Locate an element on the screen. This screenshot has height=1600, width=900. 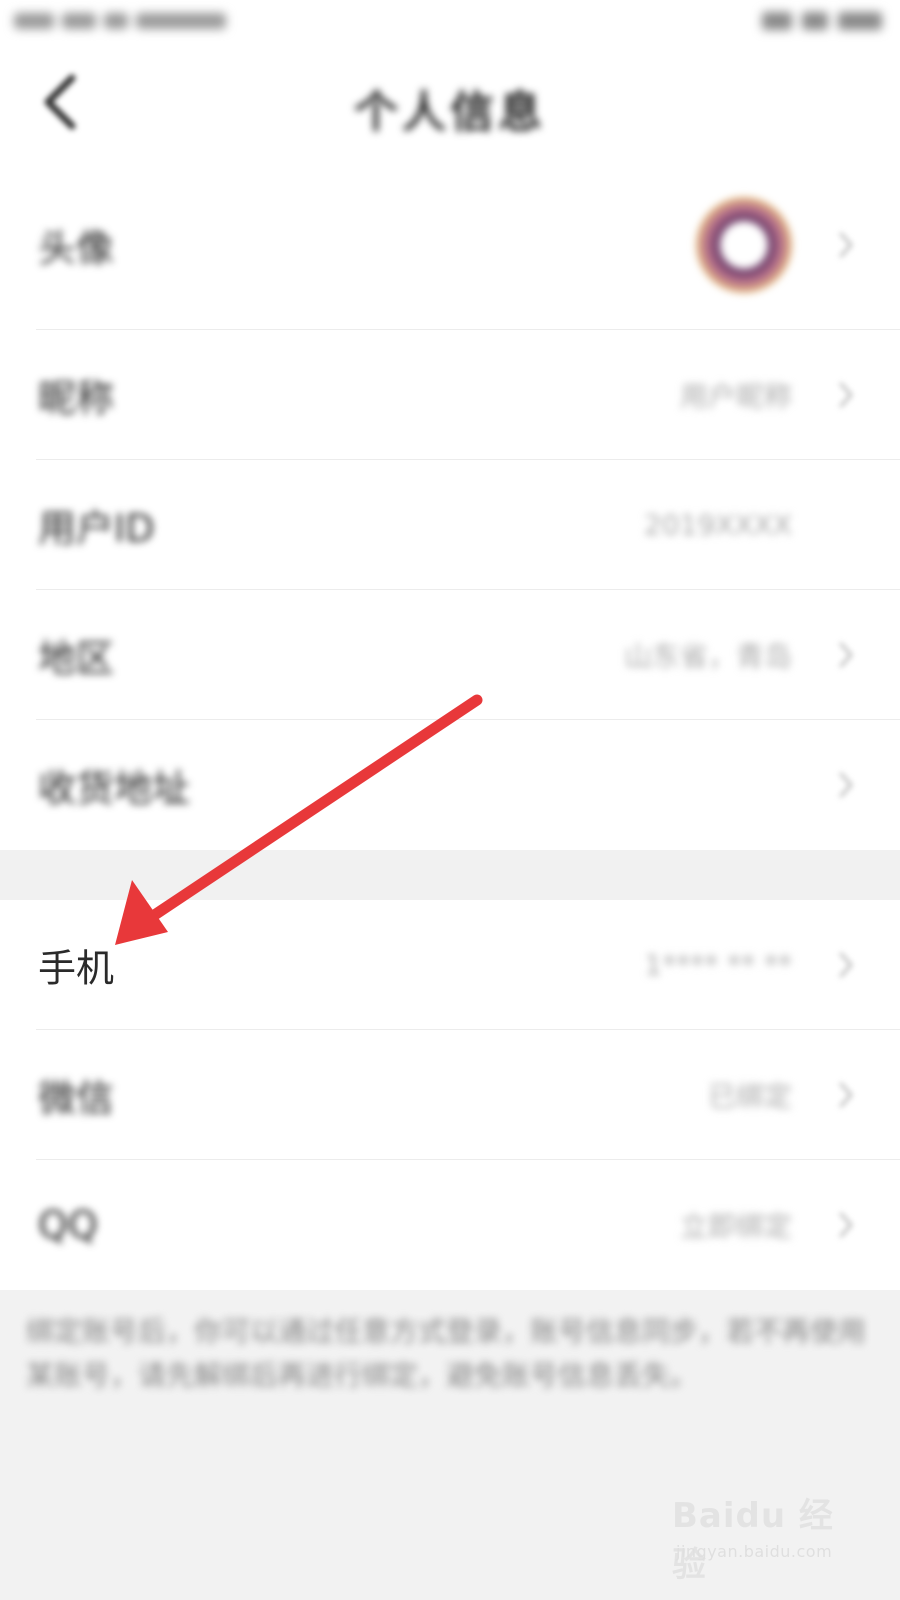
row-region: 地区 山东省，青岛 is located at coordinates (450, 655).